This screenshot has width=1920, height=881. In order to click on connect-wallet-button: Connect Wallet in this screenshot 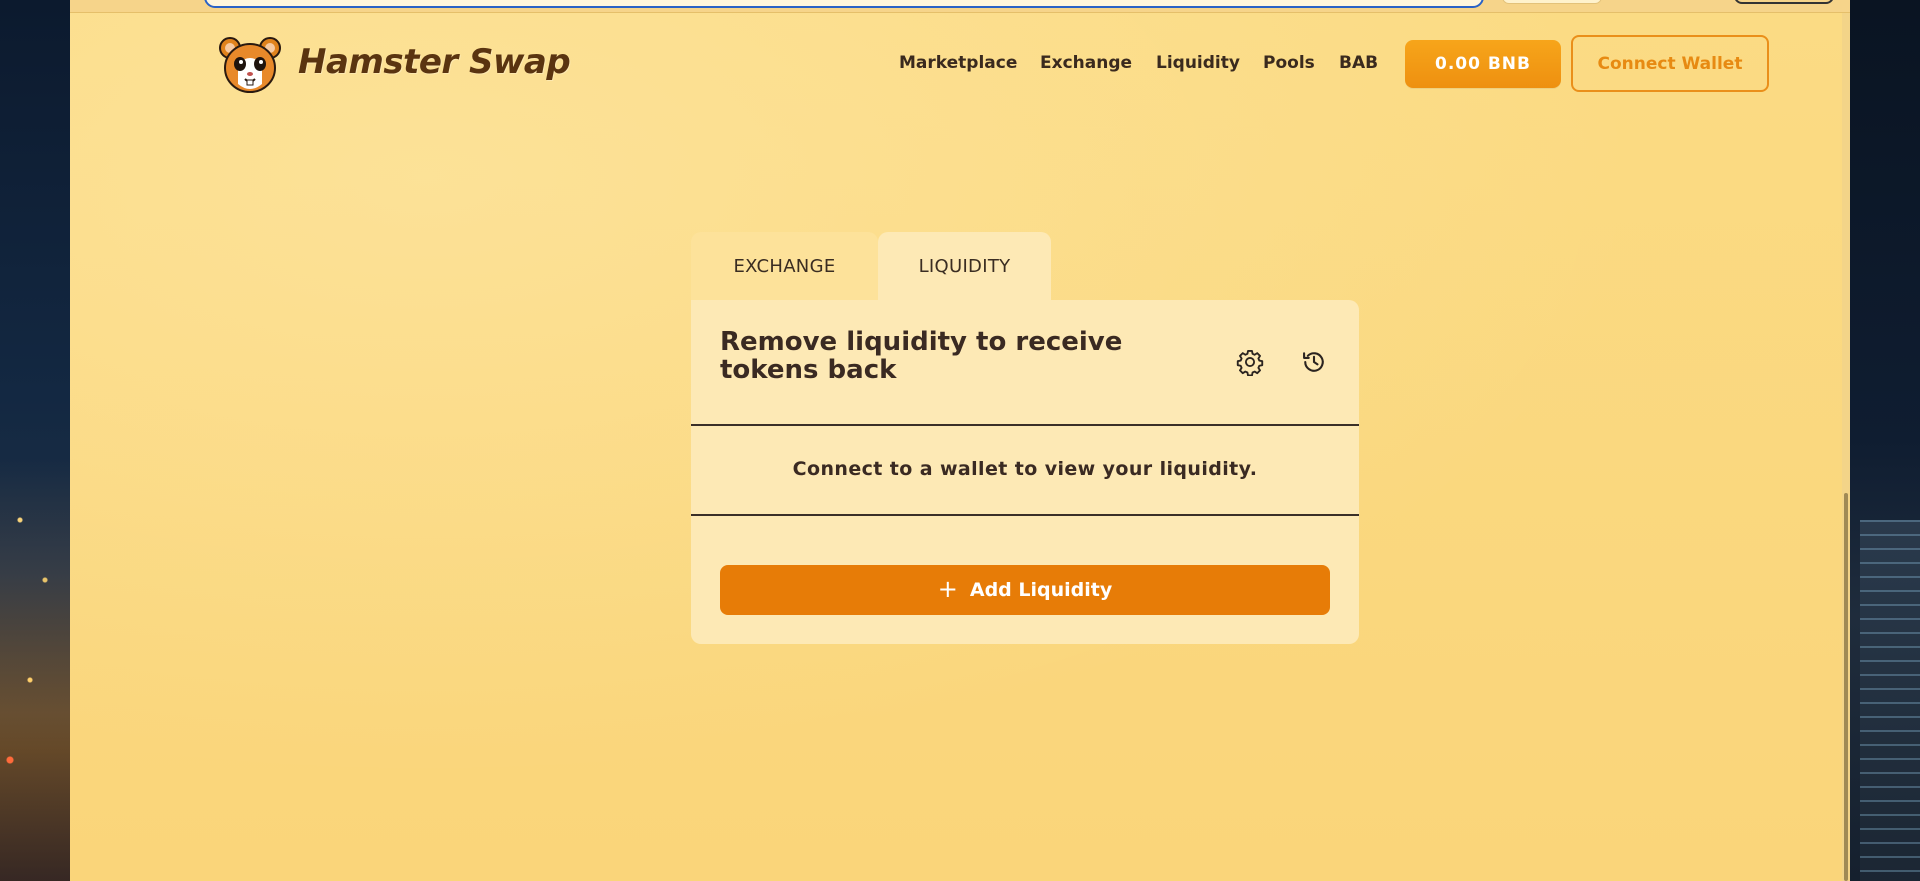, I will do `click(1670, 63)`.